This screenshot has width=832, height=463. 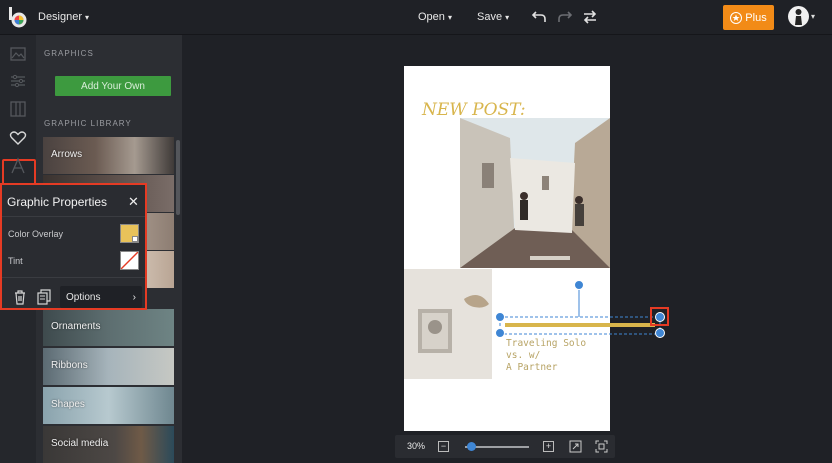 I want to click on swap-icon, so click(x=590, y=17).